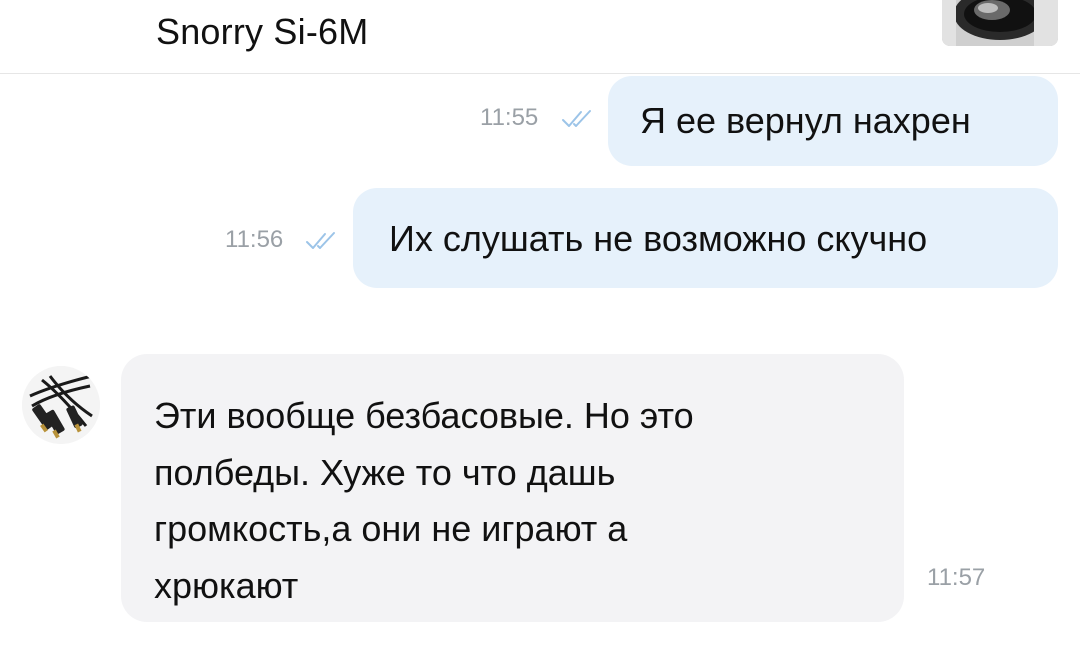  Describe the element at coordinates (658, 238) in the screenshot. I see `message-text: Их слушать не возможно скучно` at that location.